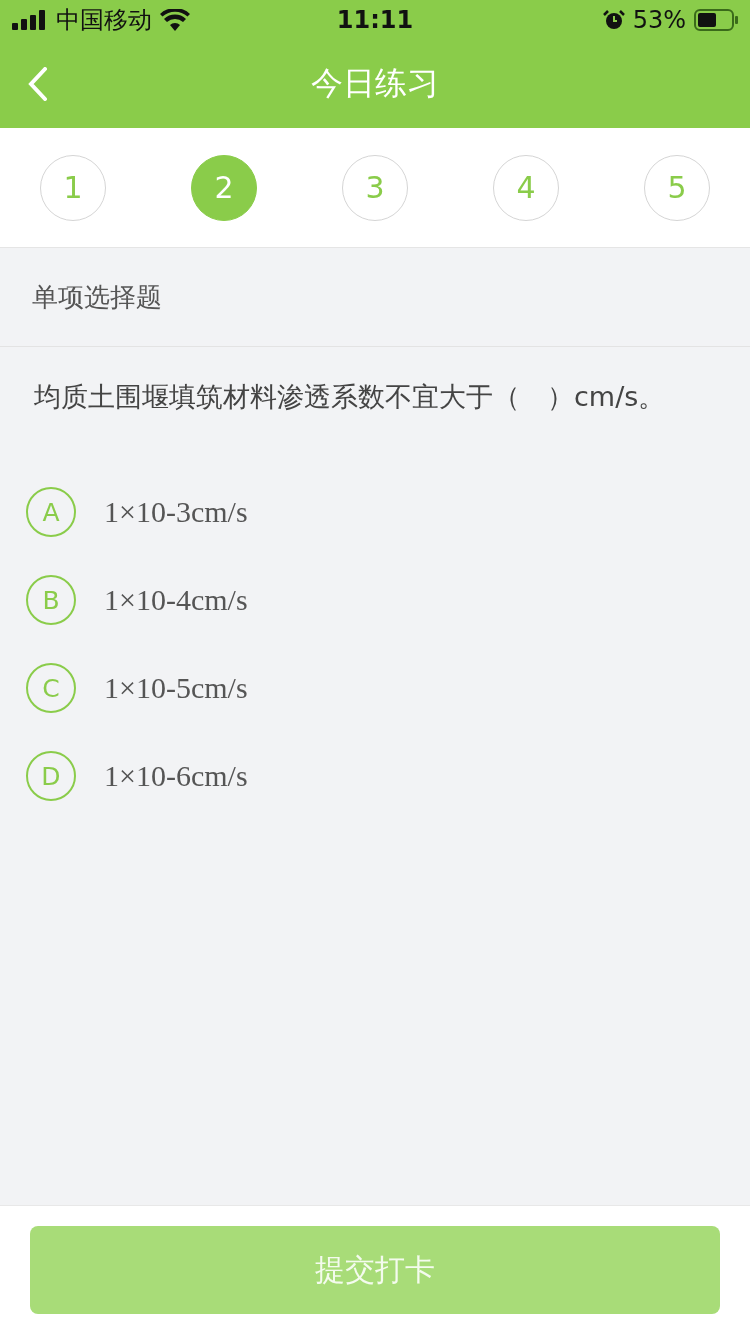  Describe the element at coordinates (375, 20) in the screenshot. I see `clock-time: 11:11` at that location.